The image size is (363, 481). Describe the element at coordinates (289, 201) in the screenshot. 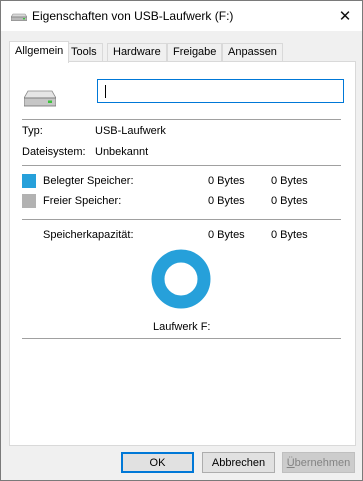

I see `free-space-short: 0 Bytes` at that location.